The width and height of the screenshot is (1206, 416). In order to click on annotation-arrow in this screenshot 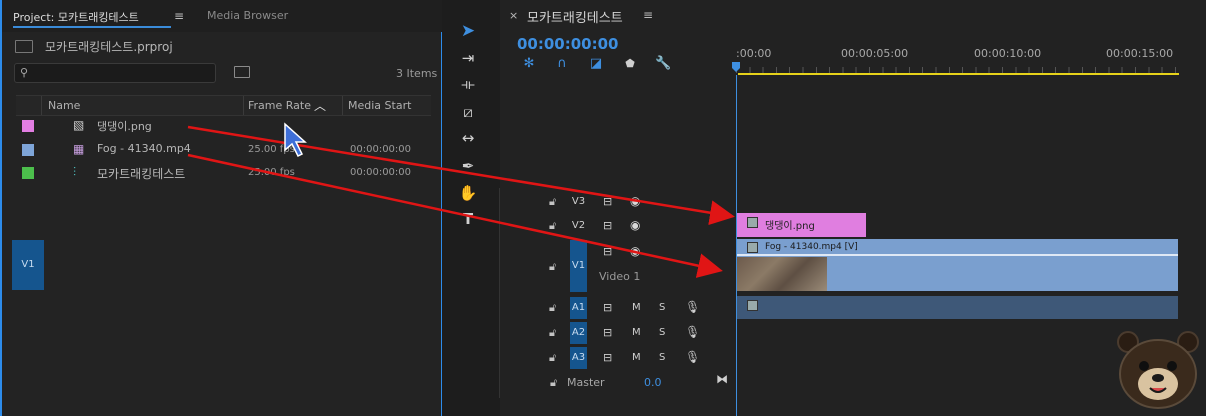, I will do `click(455, 215)`.